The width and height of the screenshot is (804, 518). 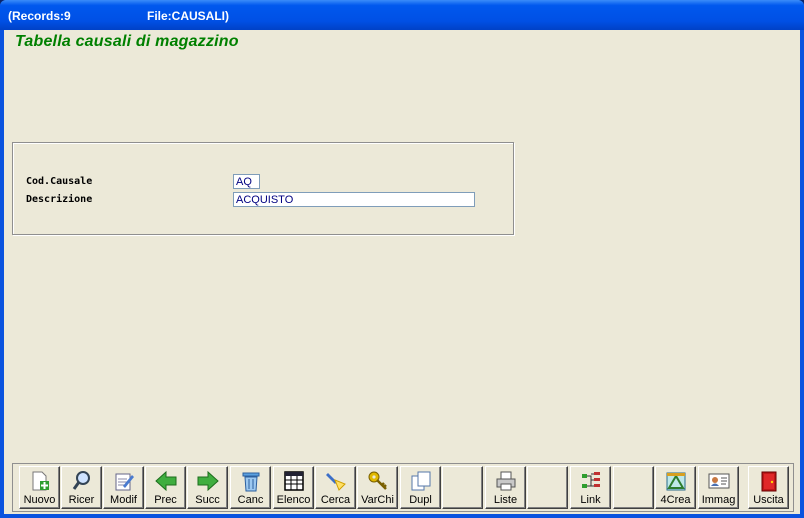 I want to click on varchi-button: VarChi, so click(x=377, y=487).